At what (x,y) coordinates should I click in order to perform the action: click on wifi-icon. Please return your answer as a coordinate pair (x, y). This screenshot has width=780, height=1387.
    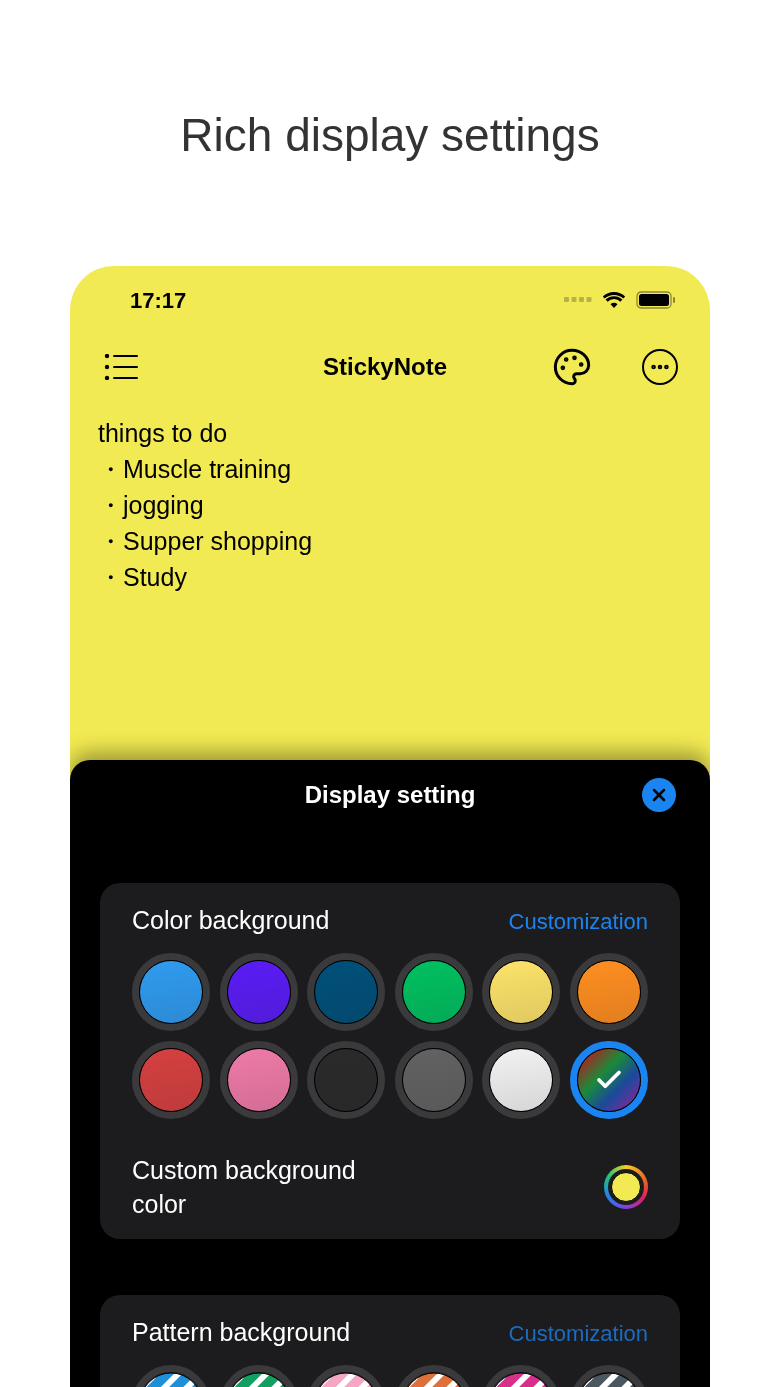
    Looking at the image, I should click on (614, 300).